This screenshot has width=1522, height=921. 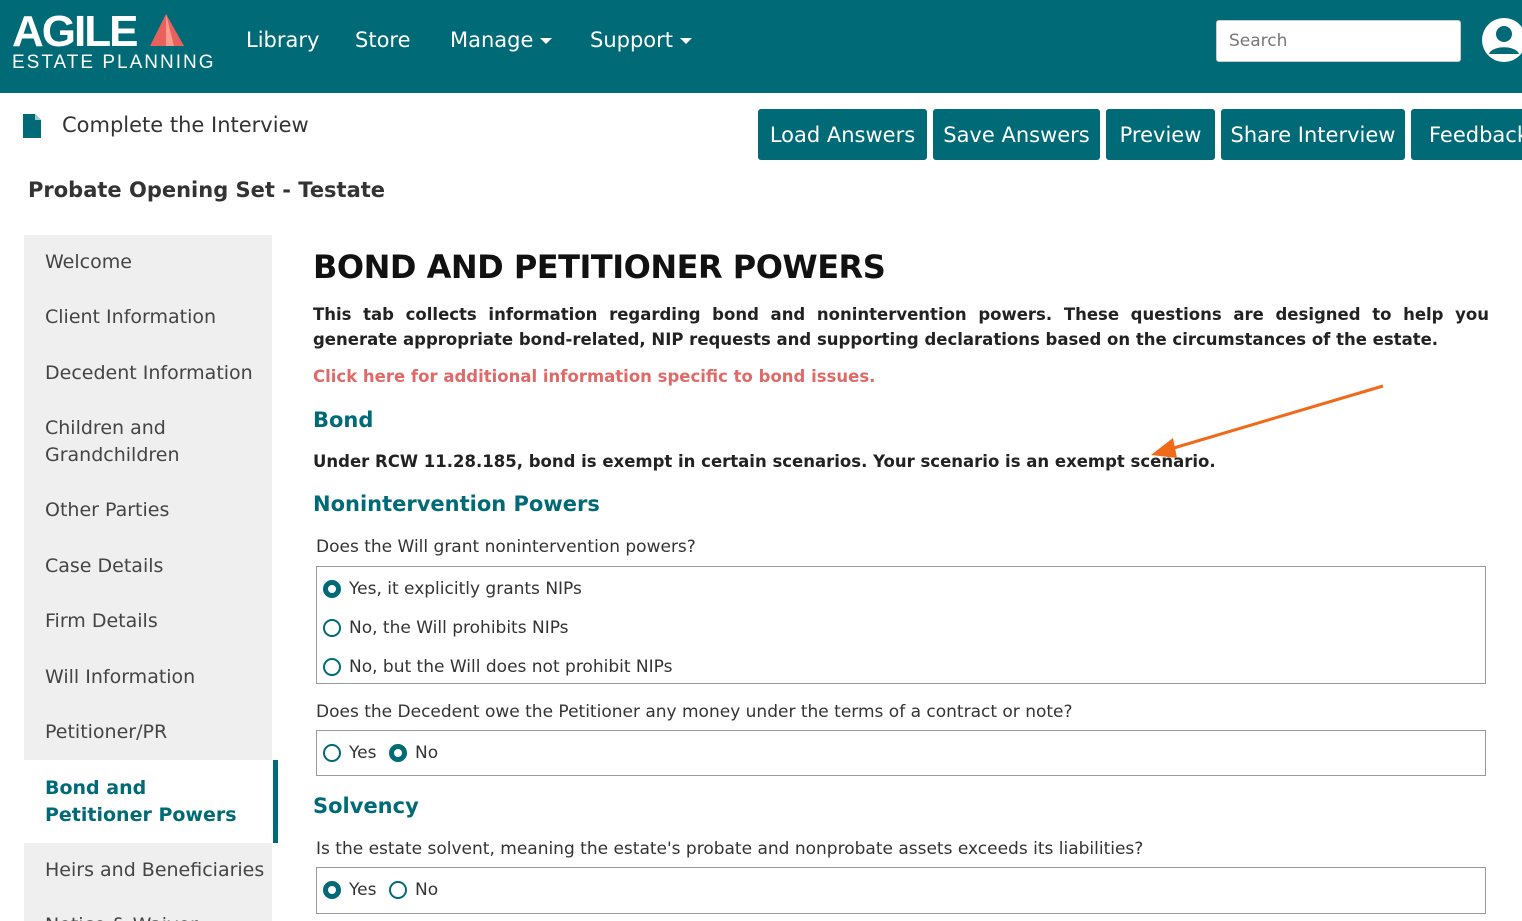 What do you see at coordinates (413, 753) in the screenshot?
I see `radio-owe-no: No` at bounding box center [413, 753].